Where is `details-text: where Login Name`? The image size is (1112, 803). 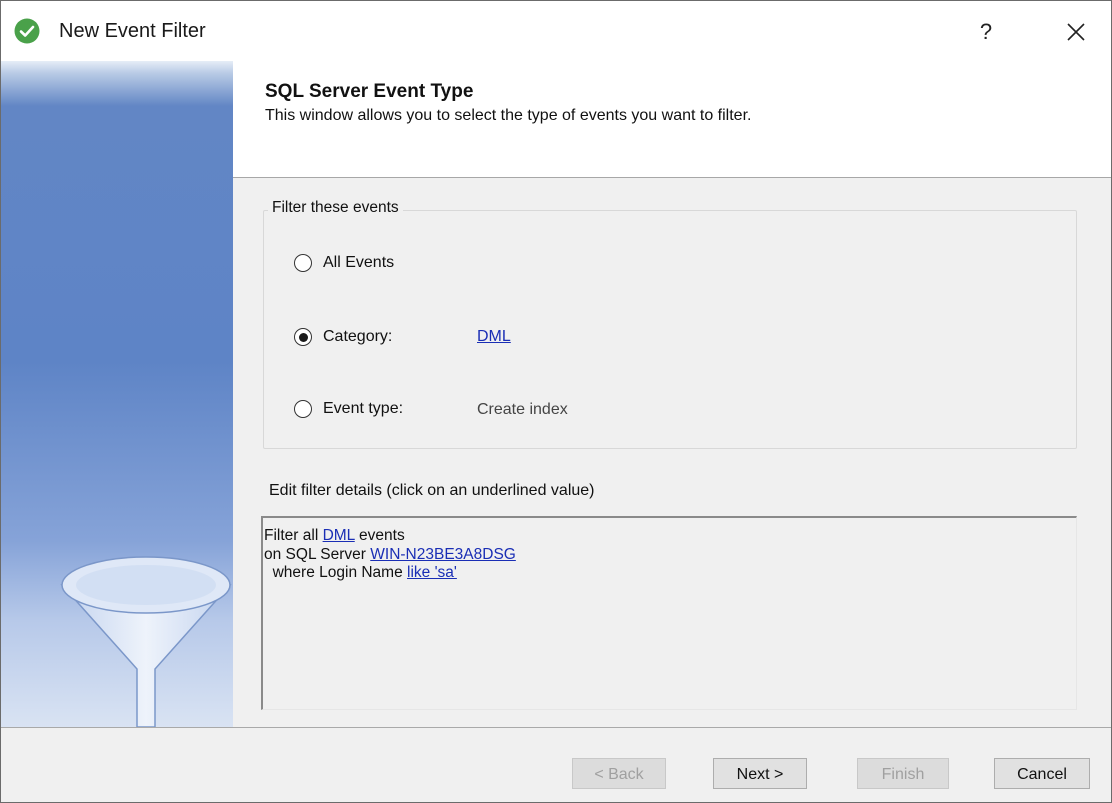
details-text: where Login Name is located at coordinates (336, 572).